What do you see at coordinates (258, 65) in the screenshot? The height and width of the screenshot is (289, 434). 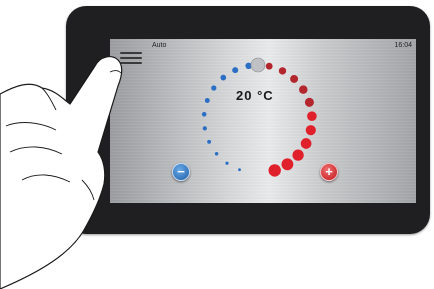 I see `dial-knob` at bounding box center [258, 65].